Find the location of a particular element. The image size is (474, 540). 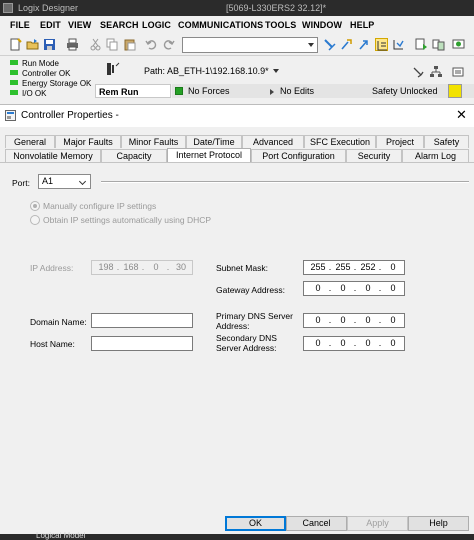

path-value: AB_ETH-1\192.168.10.9* is located at coordinates (218, 71).